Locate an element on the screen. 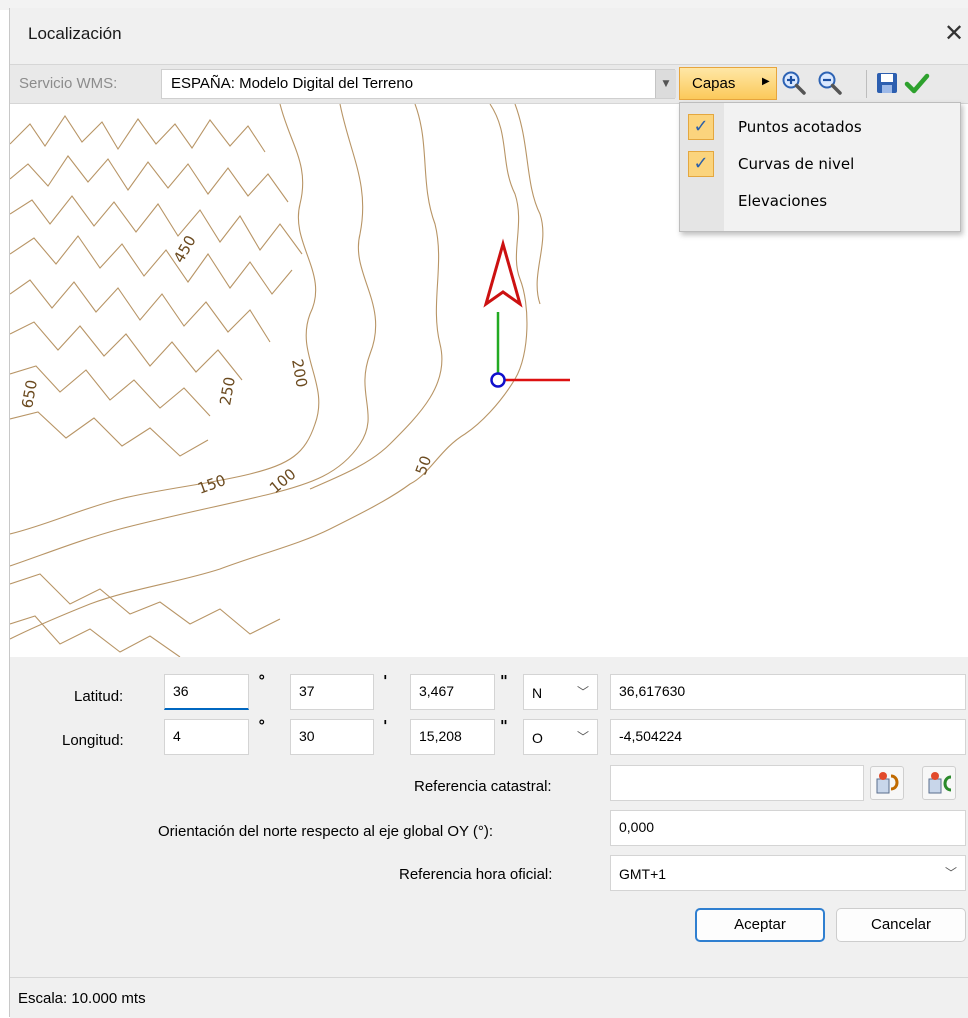 The width and height of the screenshot is (968, 1018). scale-text: Escala: 10.000 mts is located at coordinates (82, 998).